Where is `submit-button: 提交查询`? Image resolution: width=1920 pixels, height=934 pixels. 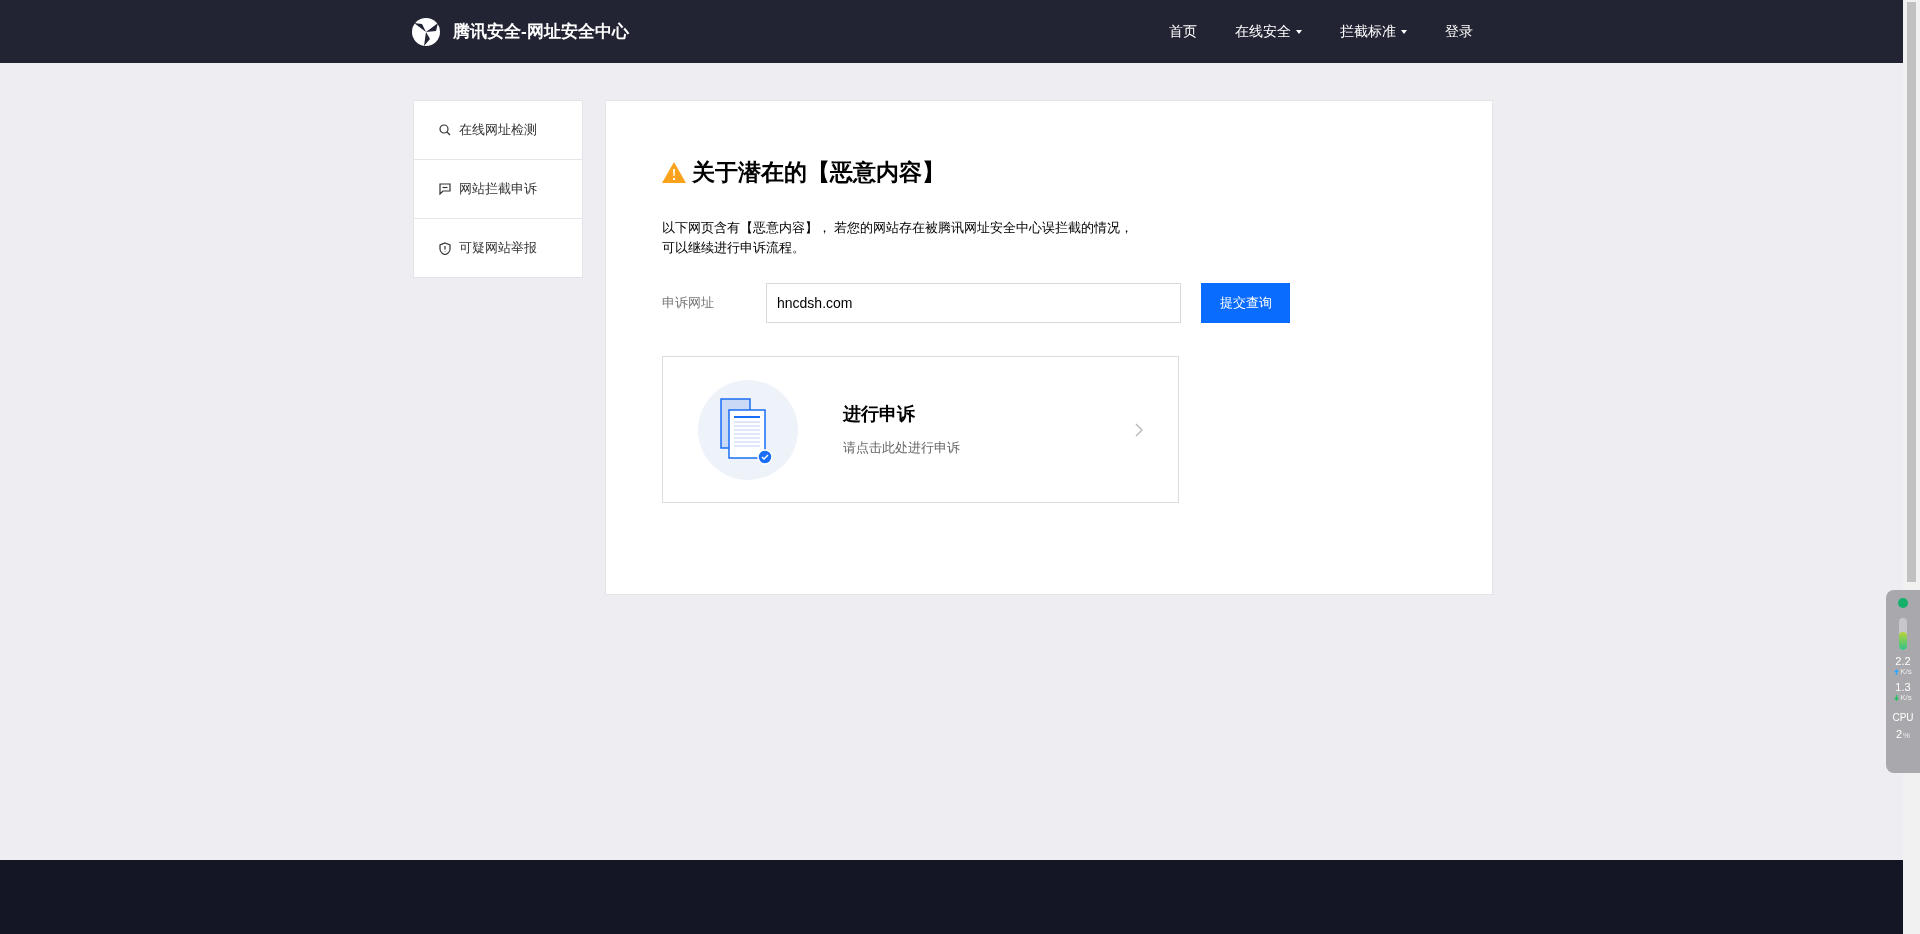
submit-button: 提交查询 is located at coordinates (1245, 303).